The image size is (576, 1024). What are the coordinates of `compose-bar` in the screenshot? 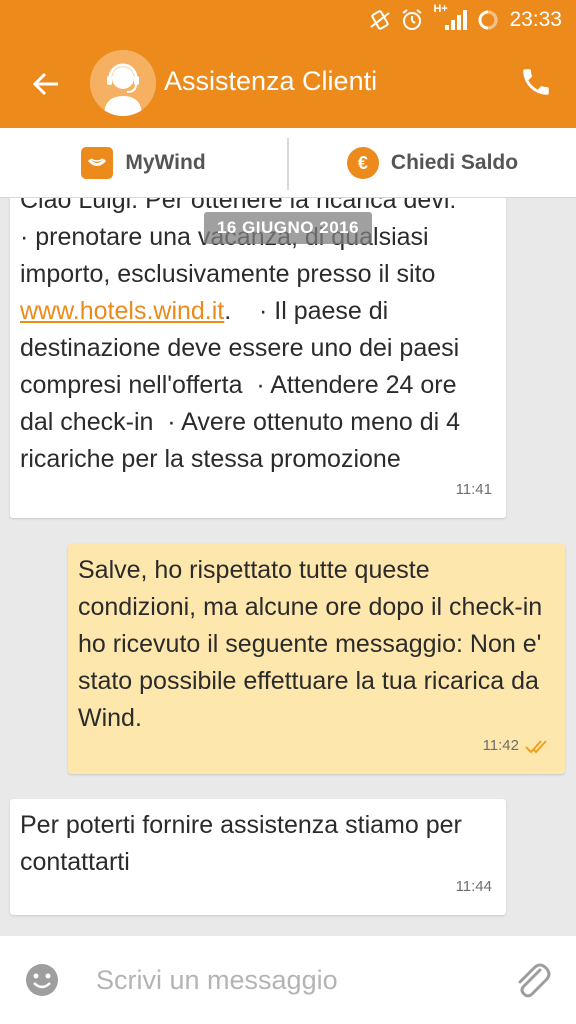 It's located at (288, 980).